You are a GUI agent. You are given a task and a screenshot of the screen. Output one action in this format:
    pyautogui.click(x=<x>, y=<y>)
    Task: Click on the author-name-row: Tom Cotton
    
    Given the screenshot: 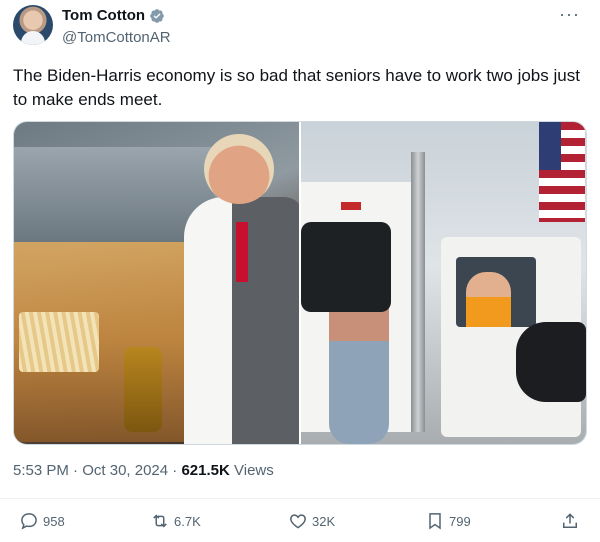 What is the action you would take?
    pyautogui.click(x=113, y=15)
    